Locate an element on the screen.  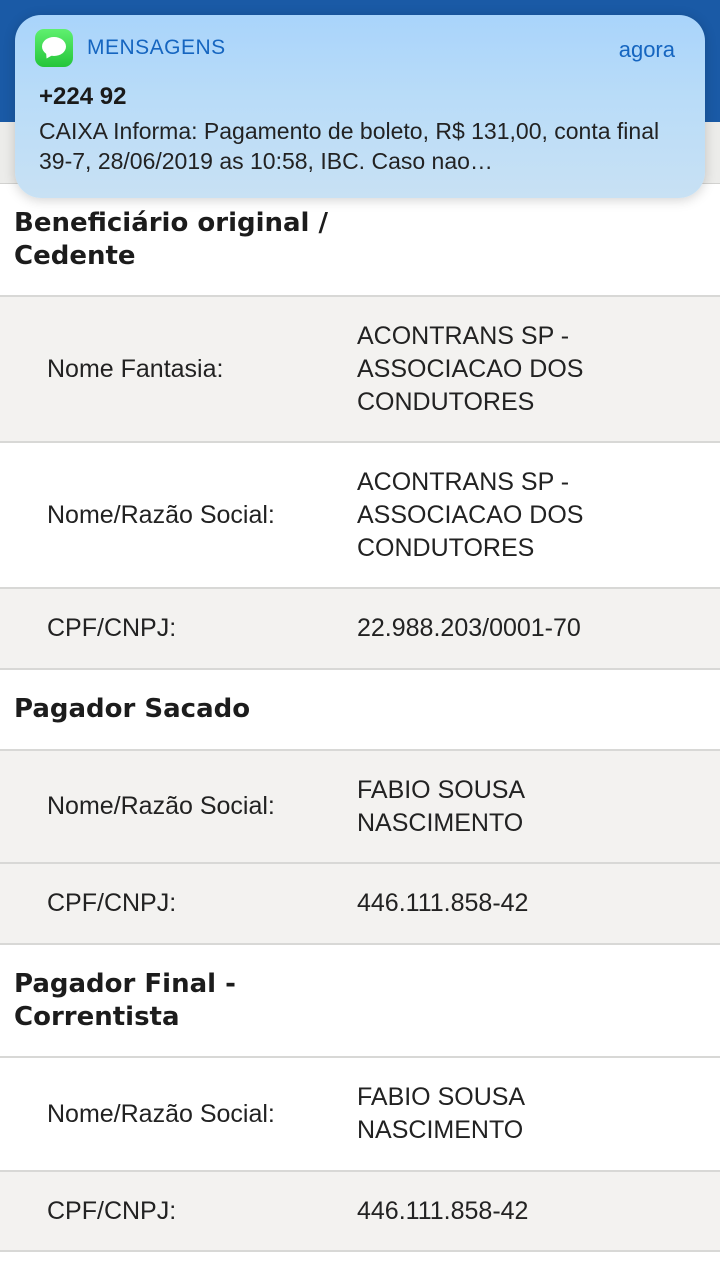
detail-row-cpf-cnpj: CPF/CNPJ: 22.988.203/0001-70 is located at coordinates (360, 629).